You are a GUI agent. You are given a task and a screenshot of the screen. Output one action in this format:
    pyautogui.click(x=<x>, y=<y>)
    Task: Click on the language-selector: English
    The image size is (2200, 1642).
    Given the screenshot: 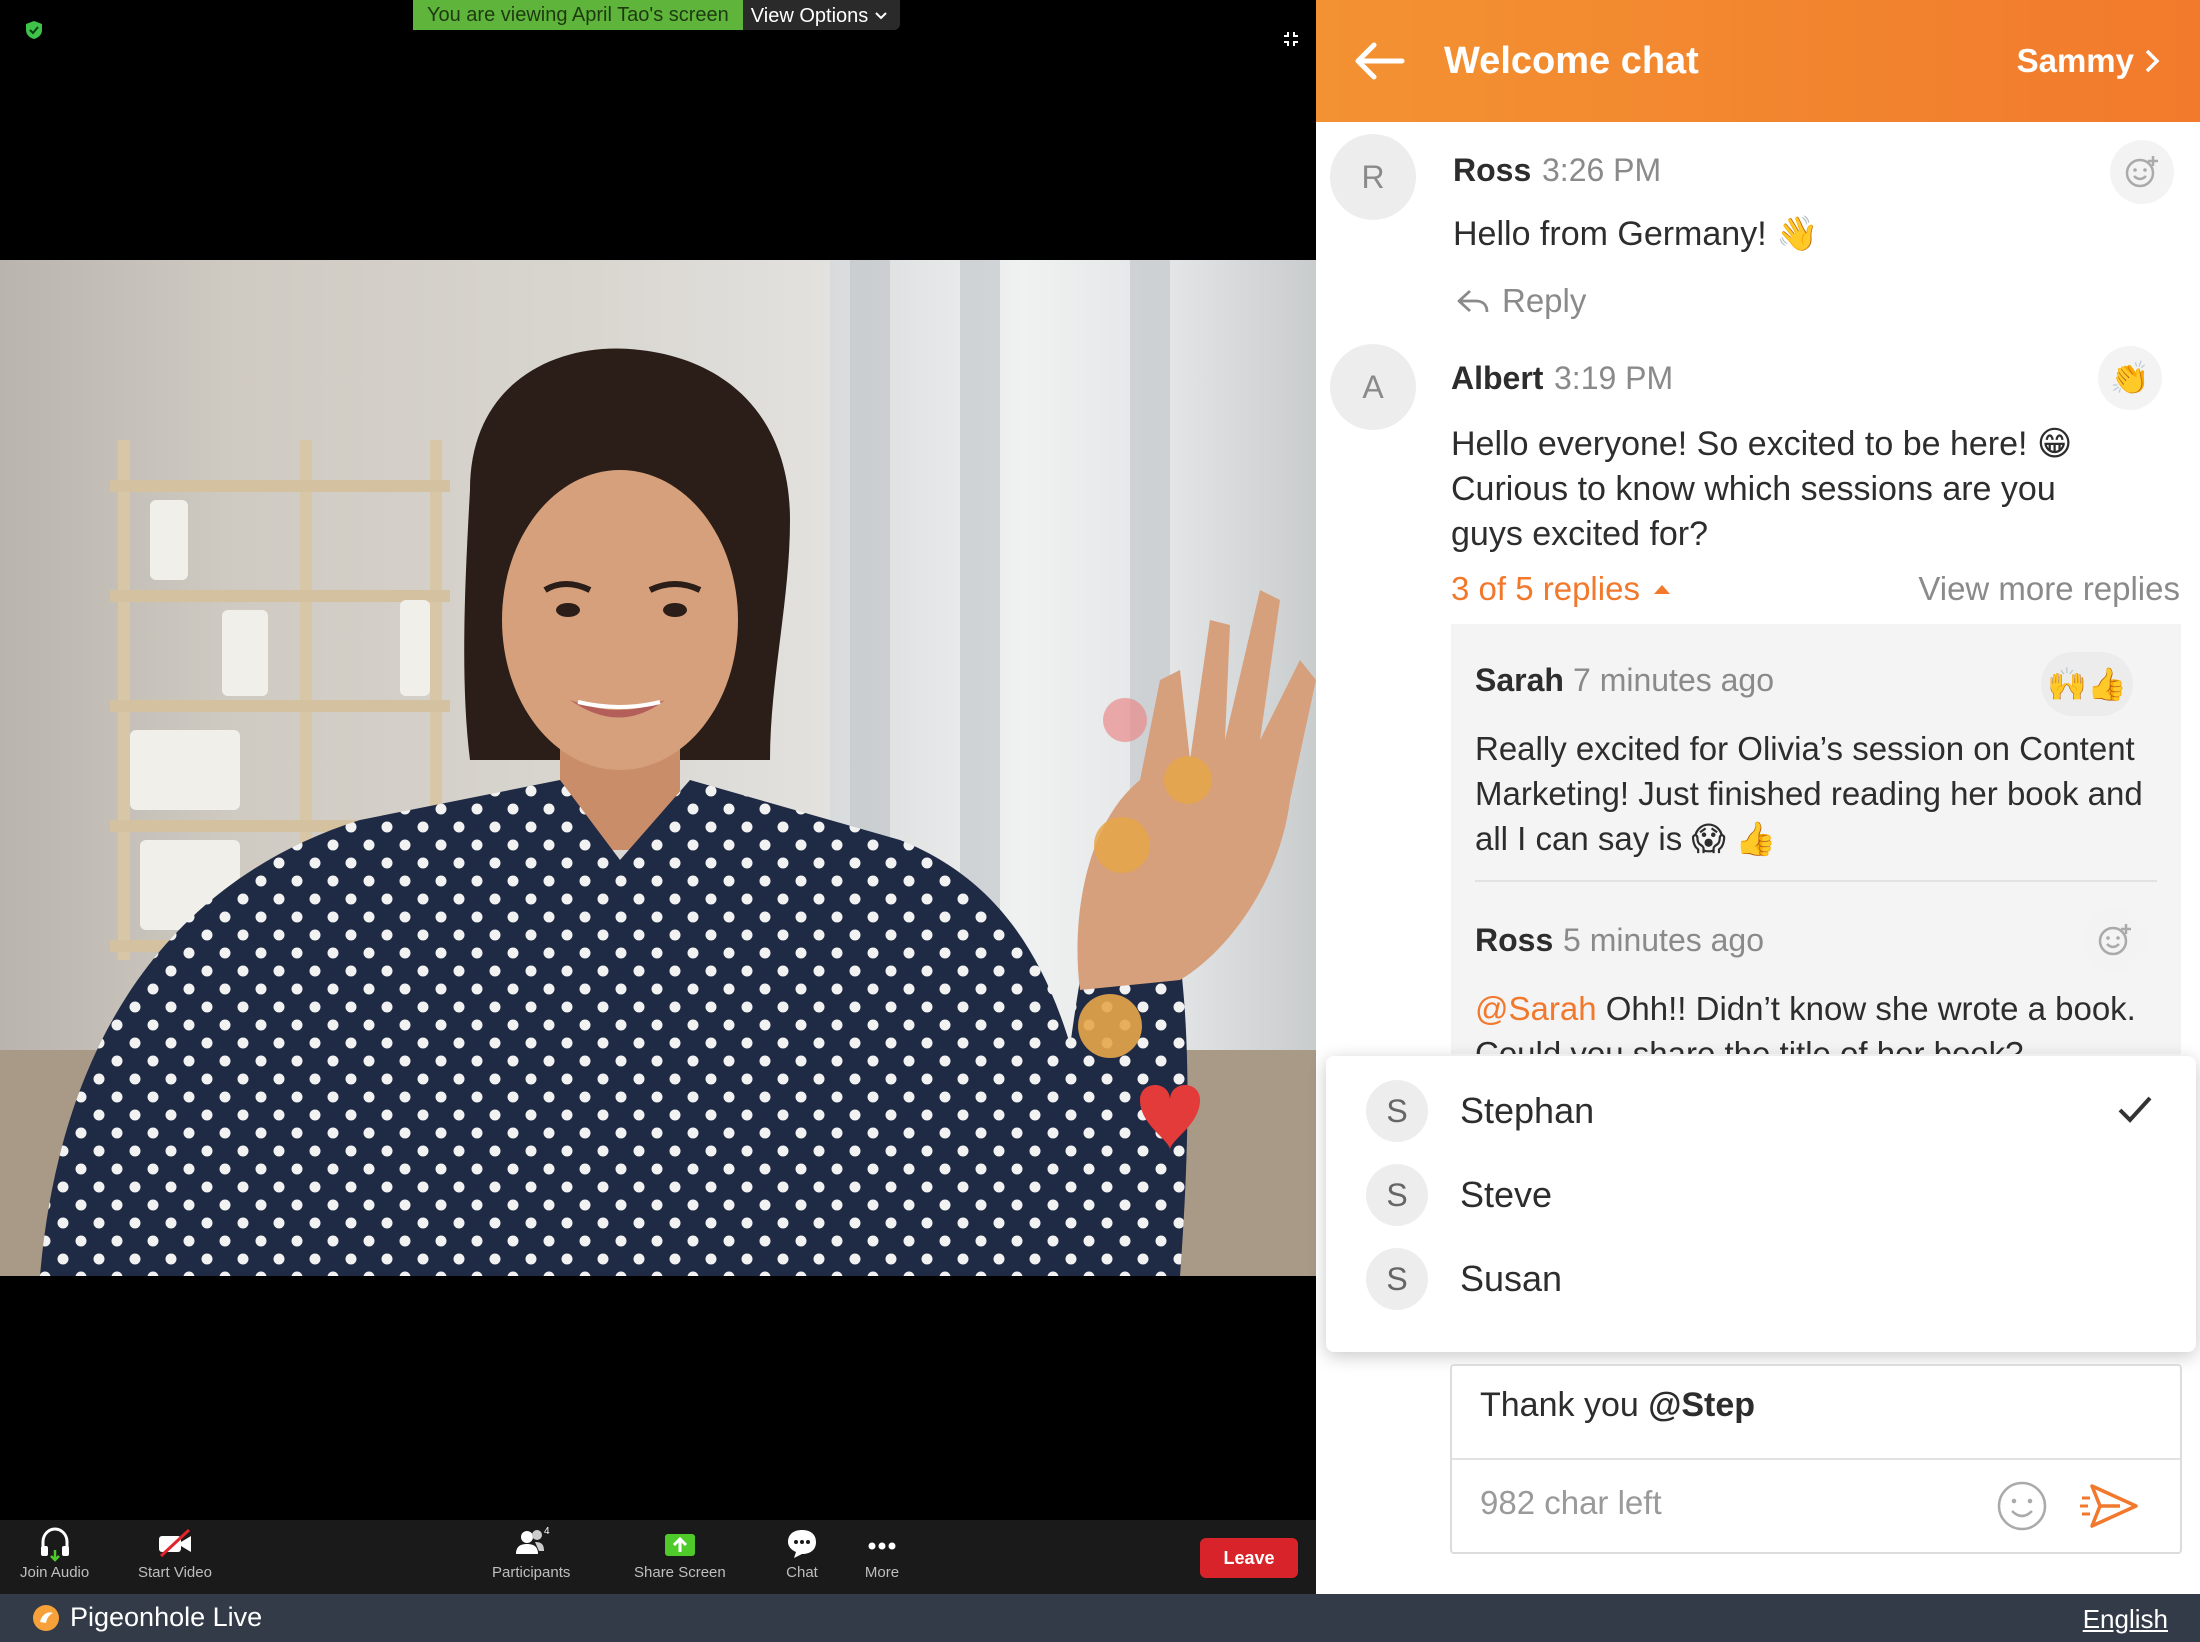 What is the action you would take?
    pyautogui.click(x=2125, y=1619)
    